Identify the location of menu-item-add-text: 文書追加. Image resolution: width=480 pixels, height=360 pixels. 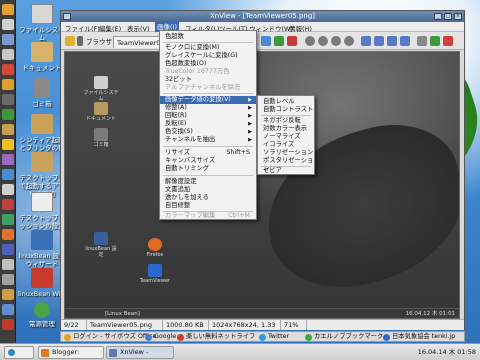
(208, 190).